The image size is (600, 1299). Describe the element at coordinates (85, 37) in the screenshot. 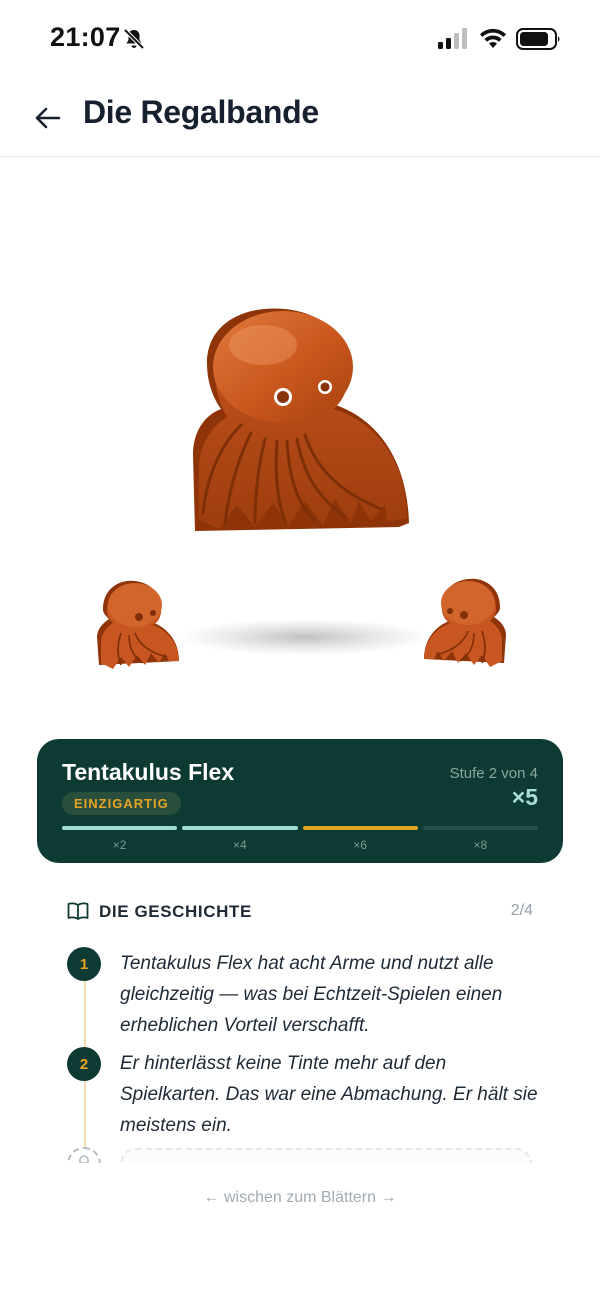

I see `status-time: 21:07` at that location.